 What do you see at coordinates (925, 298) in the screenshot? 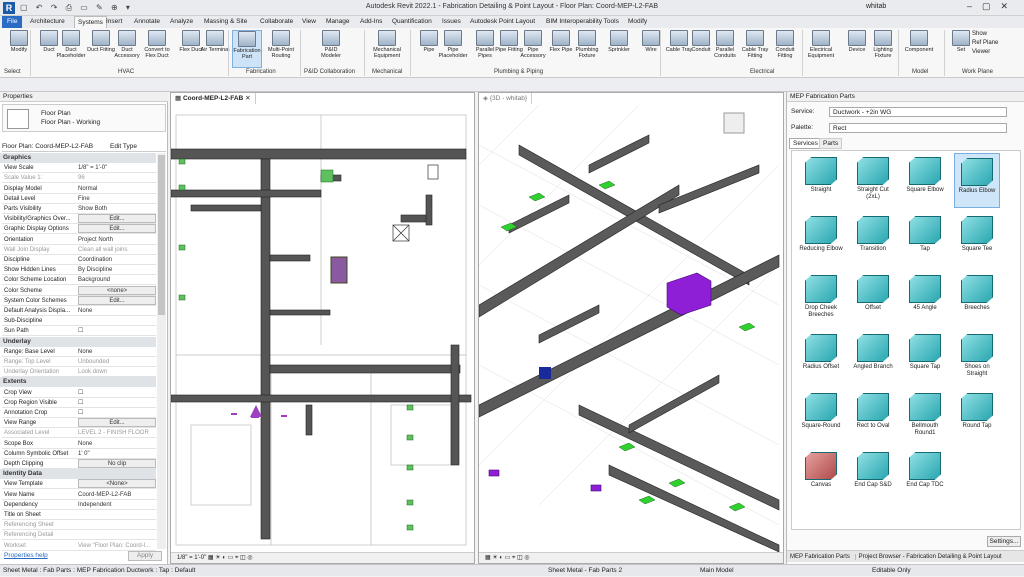
I see `part-45-angle: 45 Angle` at bounding box center [925, 298].